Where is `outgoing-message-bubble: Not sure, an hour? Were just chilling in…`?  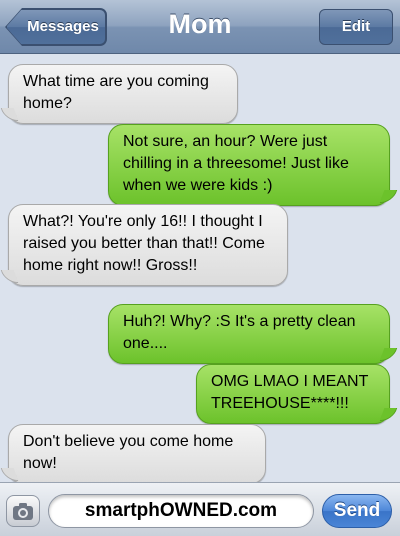
outgoing-message-bubble: Not sure, an hour? Were just chilling in… is located at coordinates (249, 165).